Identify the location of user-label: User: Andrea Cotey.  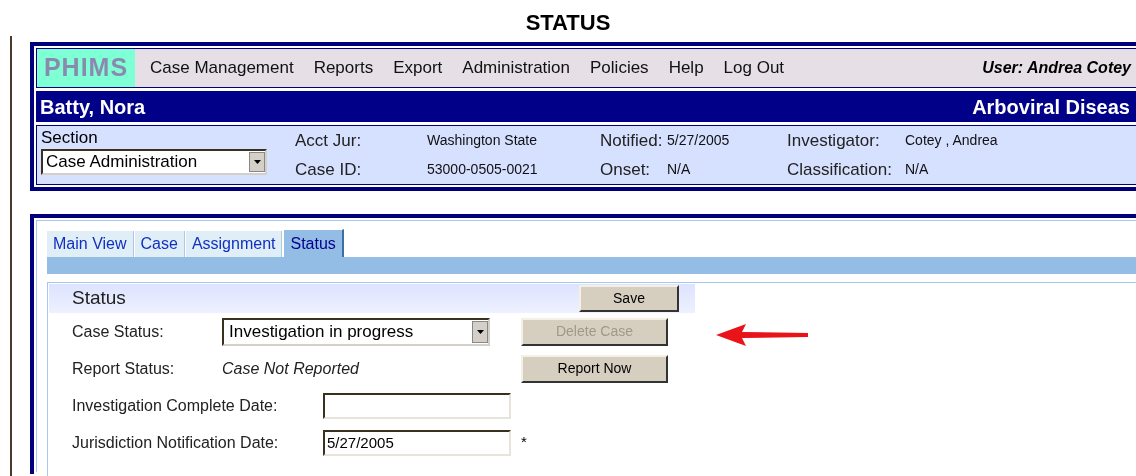
(1056, 68).